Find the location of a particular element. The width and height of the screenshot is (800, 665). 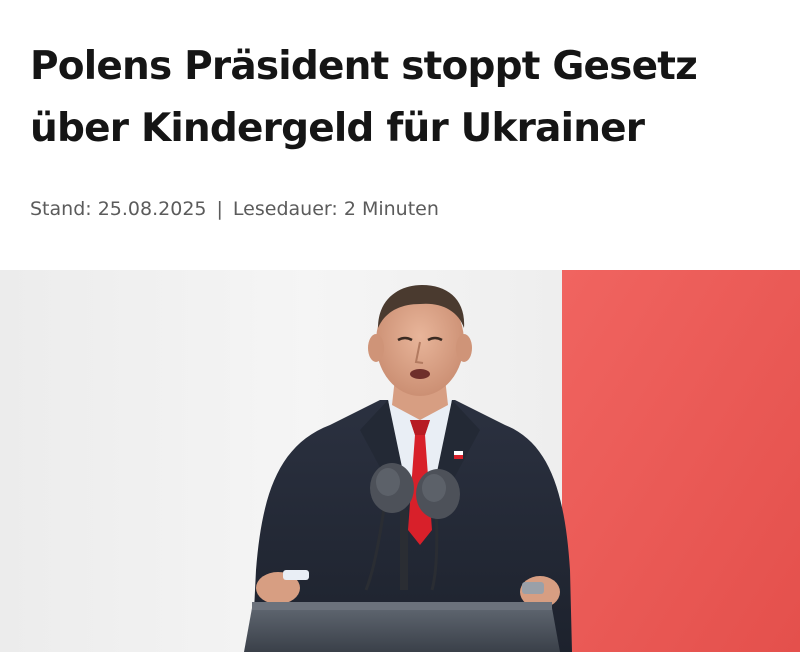

publish-date: 25.08.2025 is located at coordinates (152, 209).